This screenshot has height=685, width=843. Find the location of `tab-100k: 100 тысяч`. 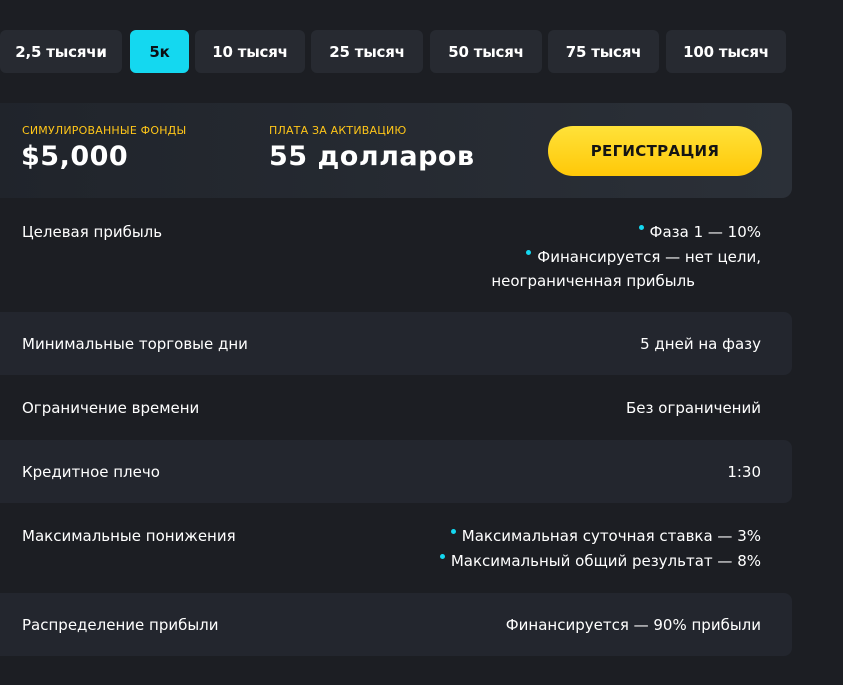

tab-100k: 100 тысяч is located at coordinates (726, 51).